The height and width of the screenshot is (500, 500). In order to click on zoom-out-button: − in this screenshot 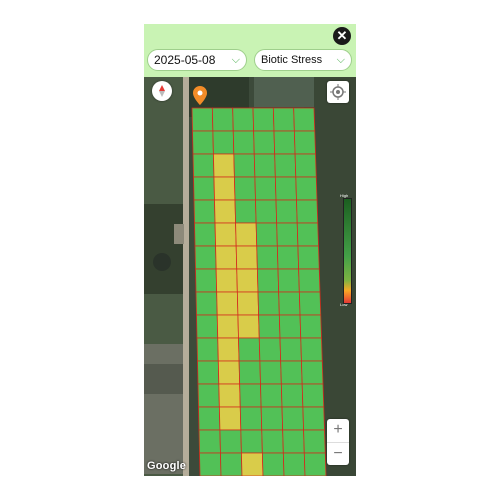, I will do `click(338, 454)`.